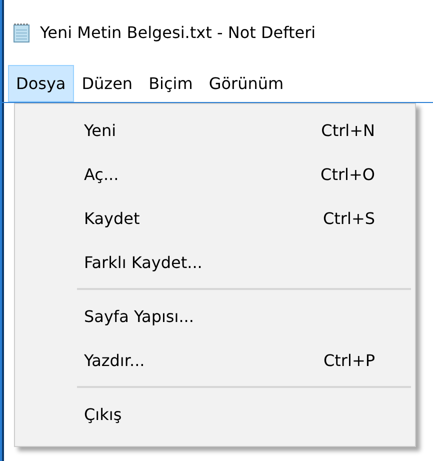 The width and height of the screenshot is (433, 461). What do you see at coordinates (22, 32) in the screenshot?
I see `notepad-icon` at bounding box center [22, 32].